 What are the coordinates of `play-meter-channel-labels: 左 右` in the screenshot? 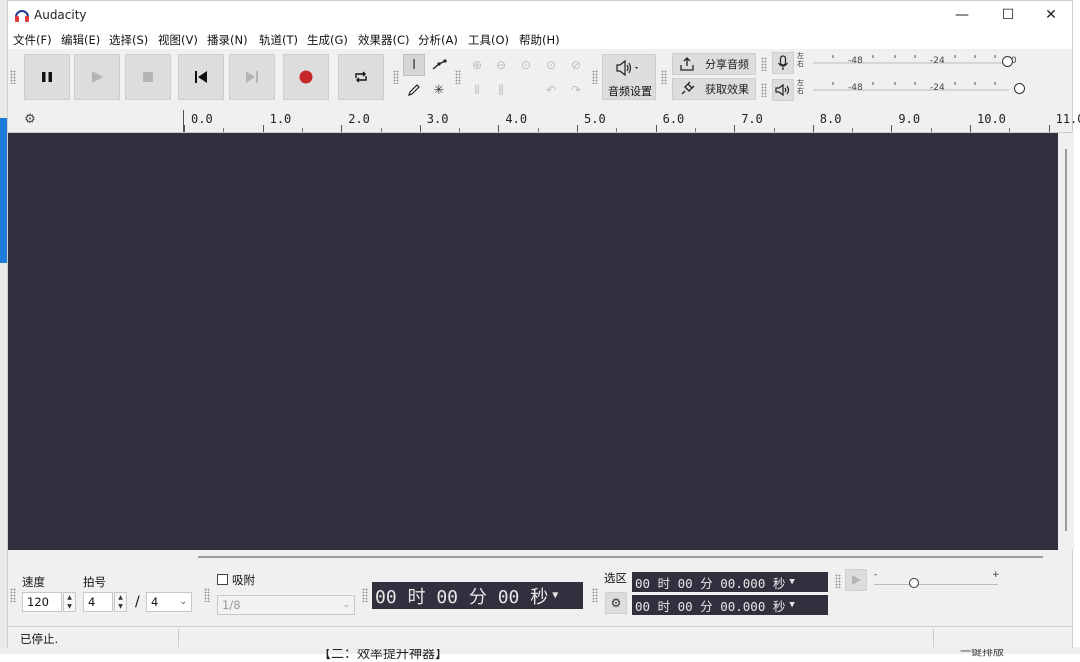 It's located at (800, 87).